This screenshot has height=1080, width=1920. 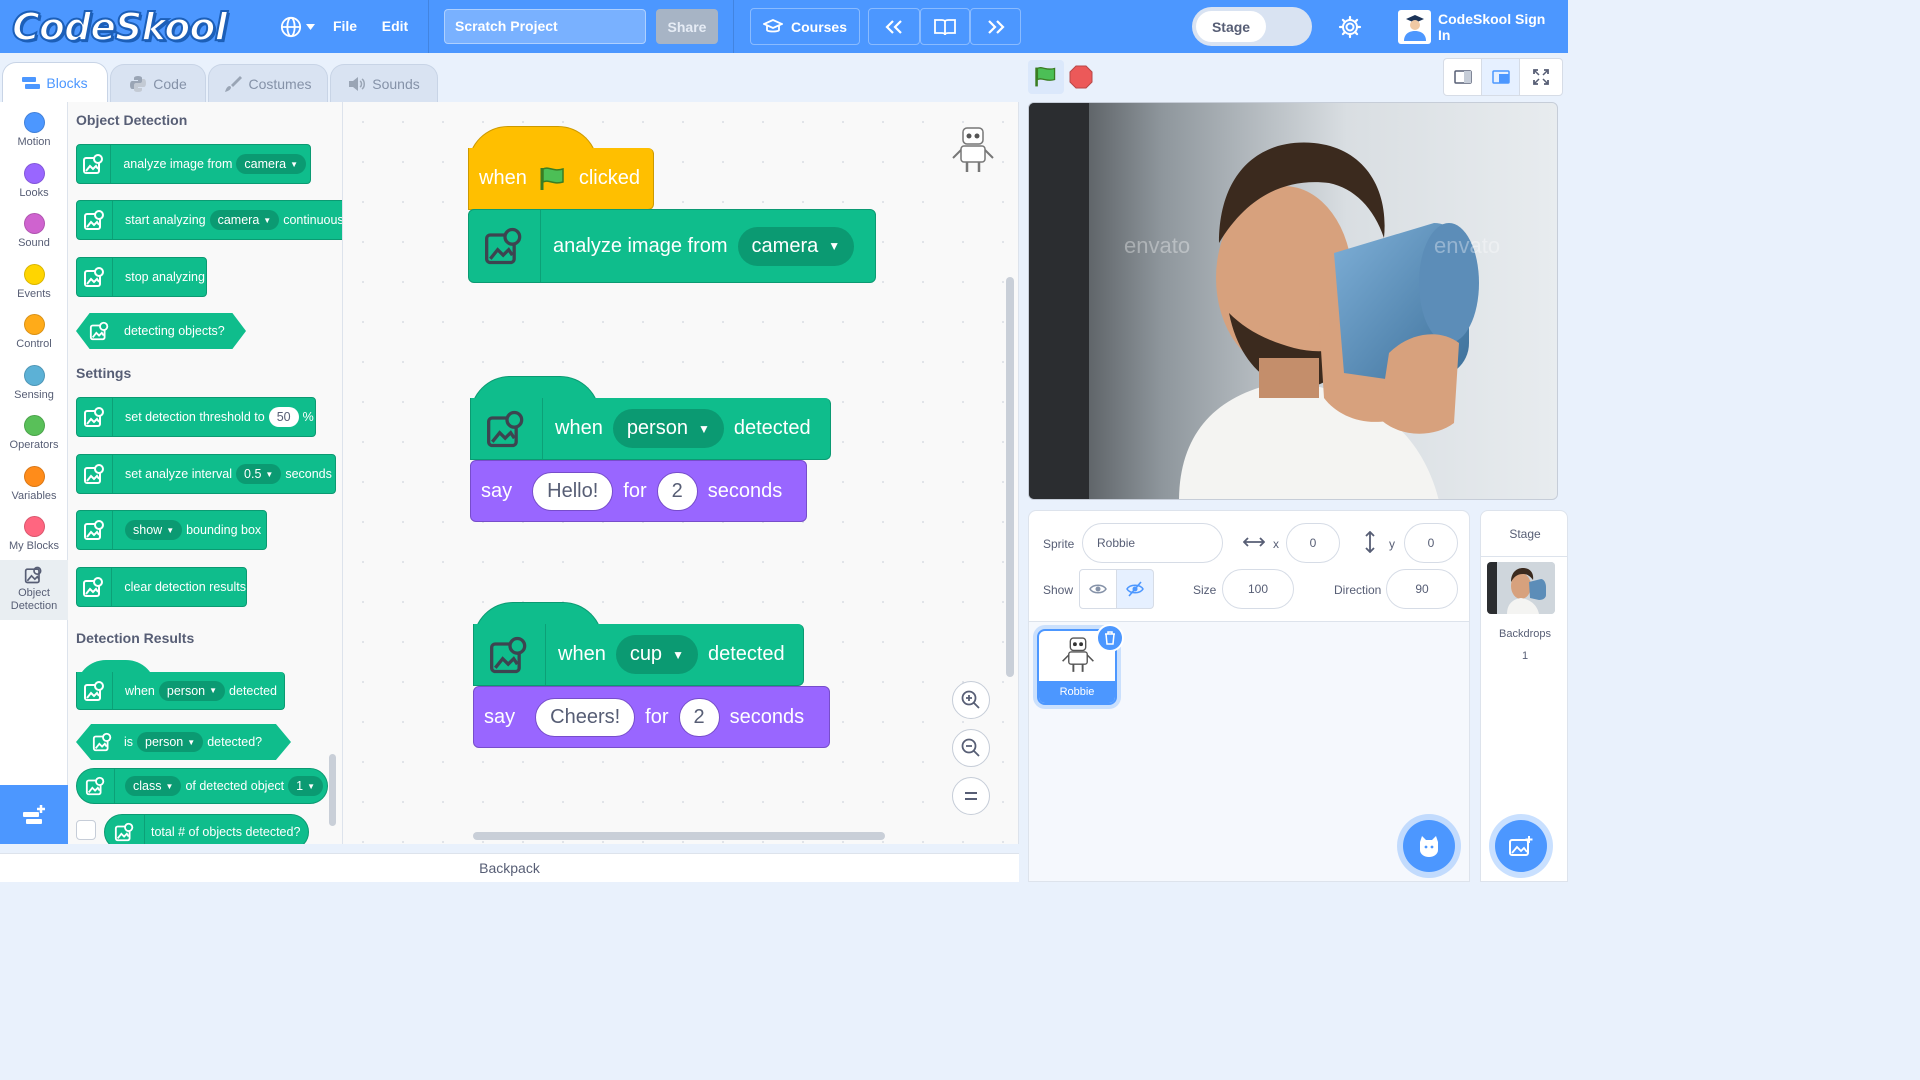 I want to click on backdrop-thumbnail, so click(x=1521, y=588).